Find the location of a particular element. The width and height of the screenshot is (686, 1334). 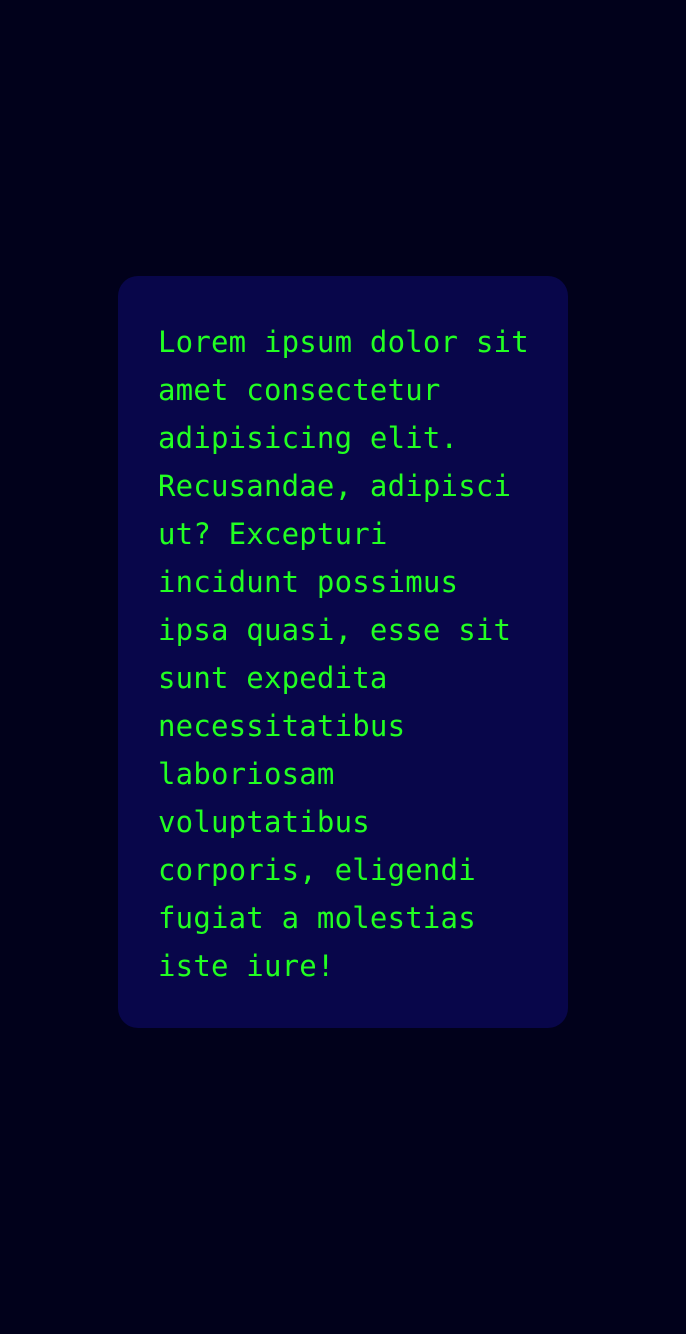

paragraph-line: Lorem ipsum dolor sit is located at coordinates (343, 342).